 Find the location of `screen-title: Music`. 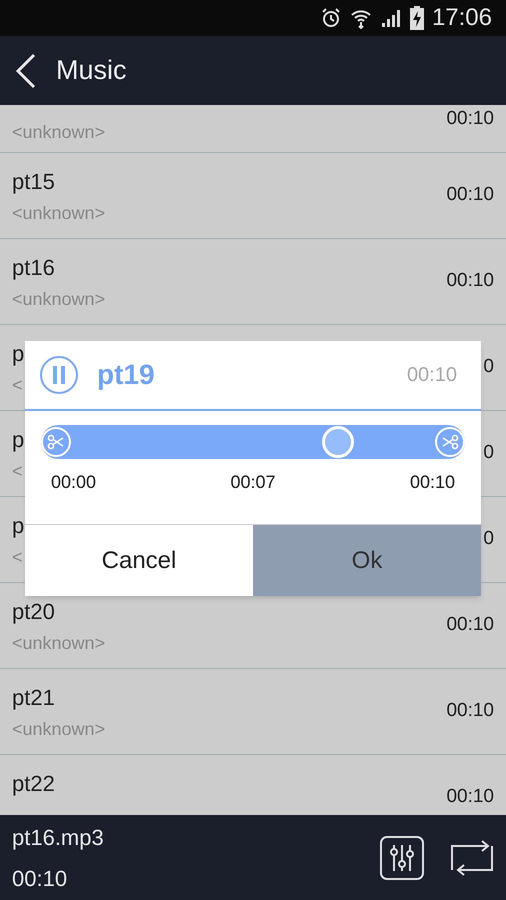

screen-title: Music is located at coordinates (91, 71).